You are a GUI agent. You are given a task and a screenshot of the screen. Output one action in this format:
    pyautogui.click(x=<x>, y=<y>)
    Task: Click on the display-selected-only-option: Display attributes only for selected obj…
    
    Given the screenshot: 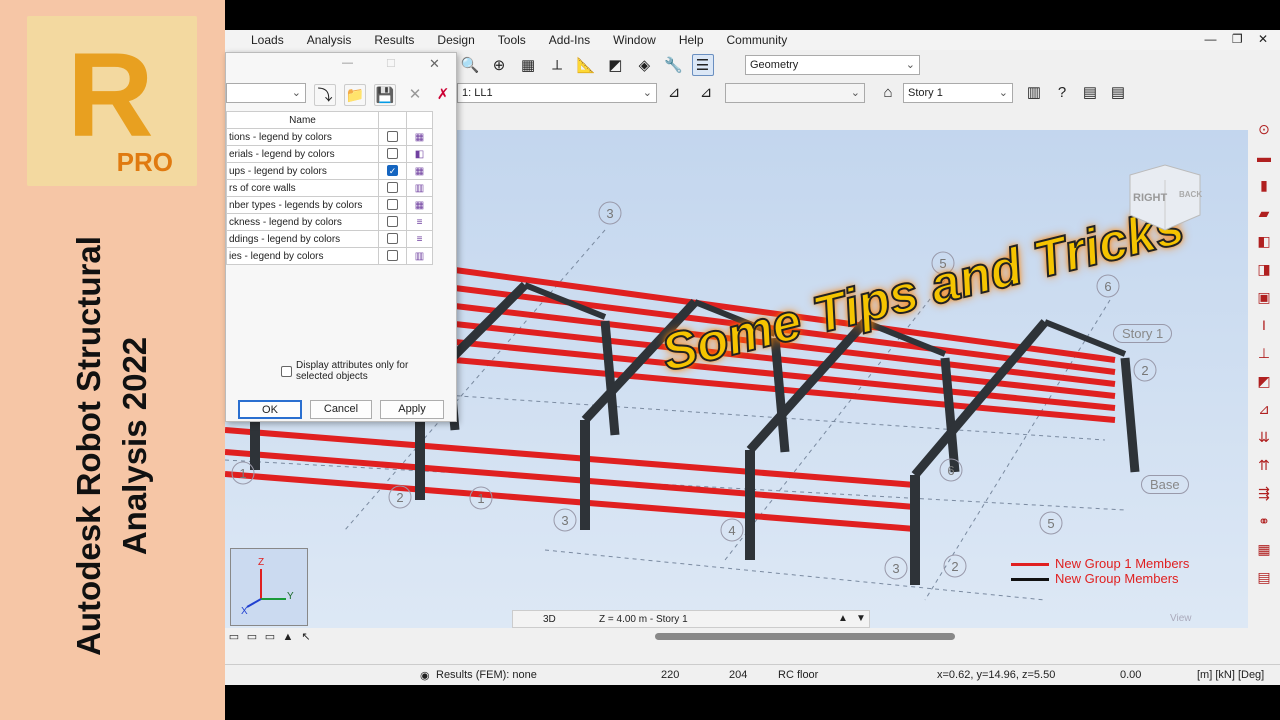 What is the action you would take?
    pyautogui.click(x=344, y=371)
    